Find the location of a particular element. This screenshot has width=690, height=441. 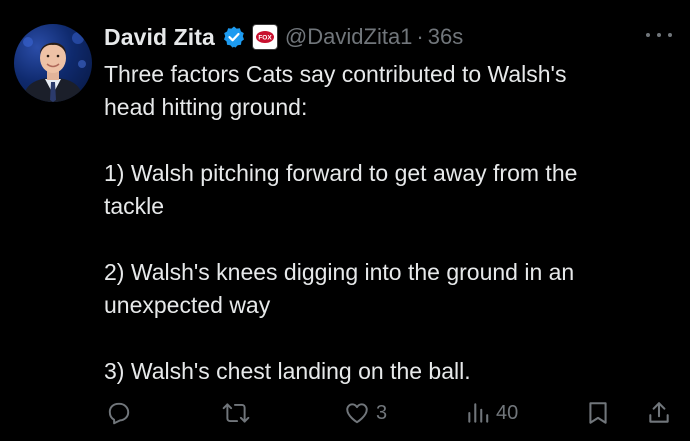

verified-badge-icon is located at coordinates (234, 37).